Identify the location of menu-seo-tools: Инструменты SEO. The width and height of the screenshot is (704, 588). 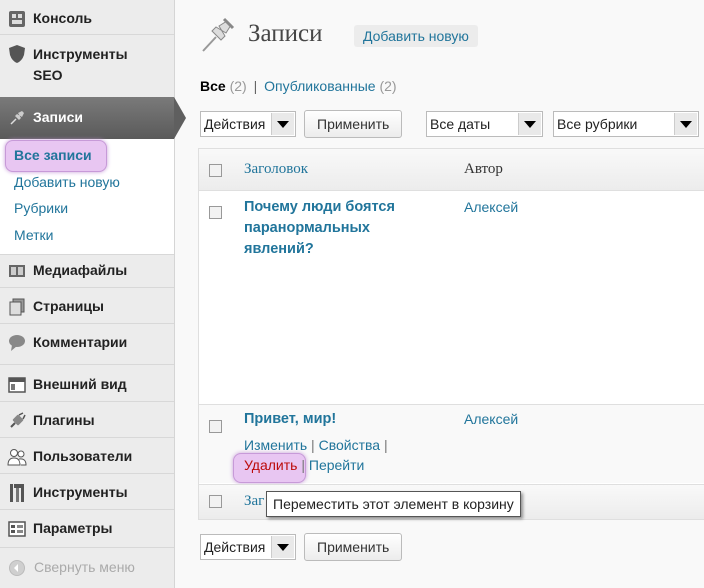
(87, 64).